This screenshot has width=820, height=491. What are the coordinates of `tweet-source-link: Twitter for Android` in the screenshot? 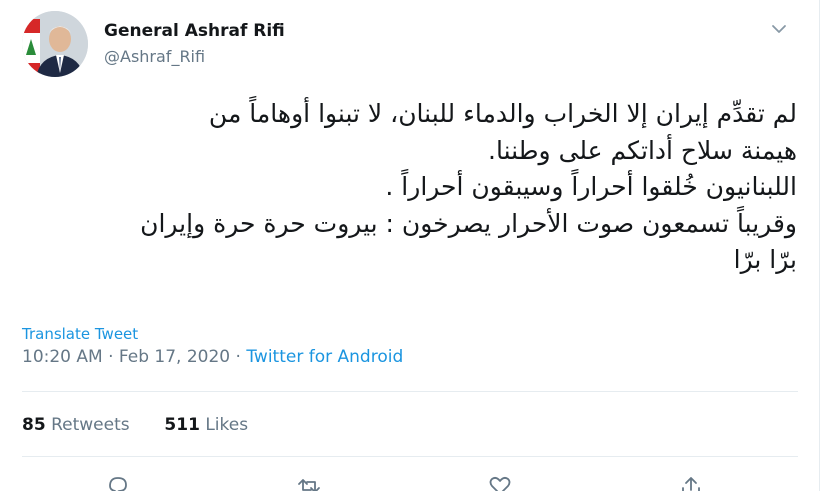 It's located at (324, 357).